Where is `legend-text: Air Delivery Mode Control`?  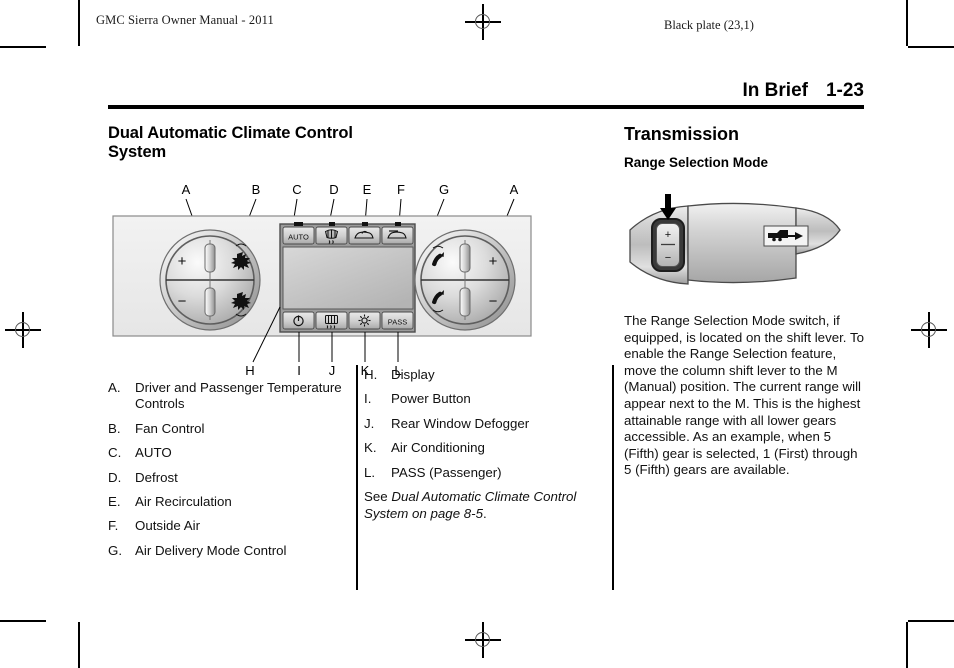
legend-text: Air Delivery Mode Control is located at coordinates (211, 550).